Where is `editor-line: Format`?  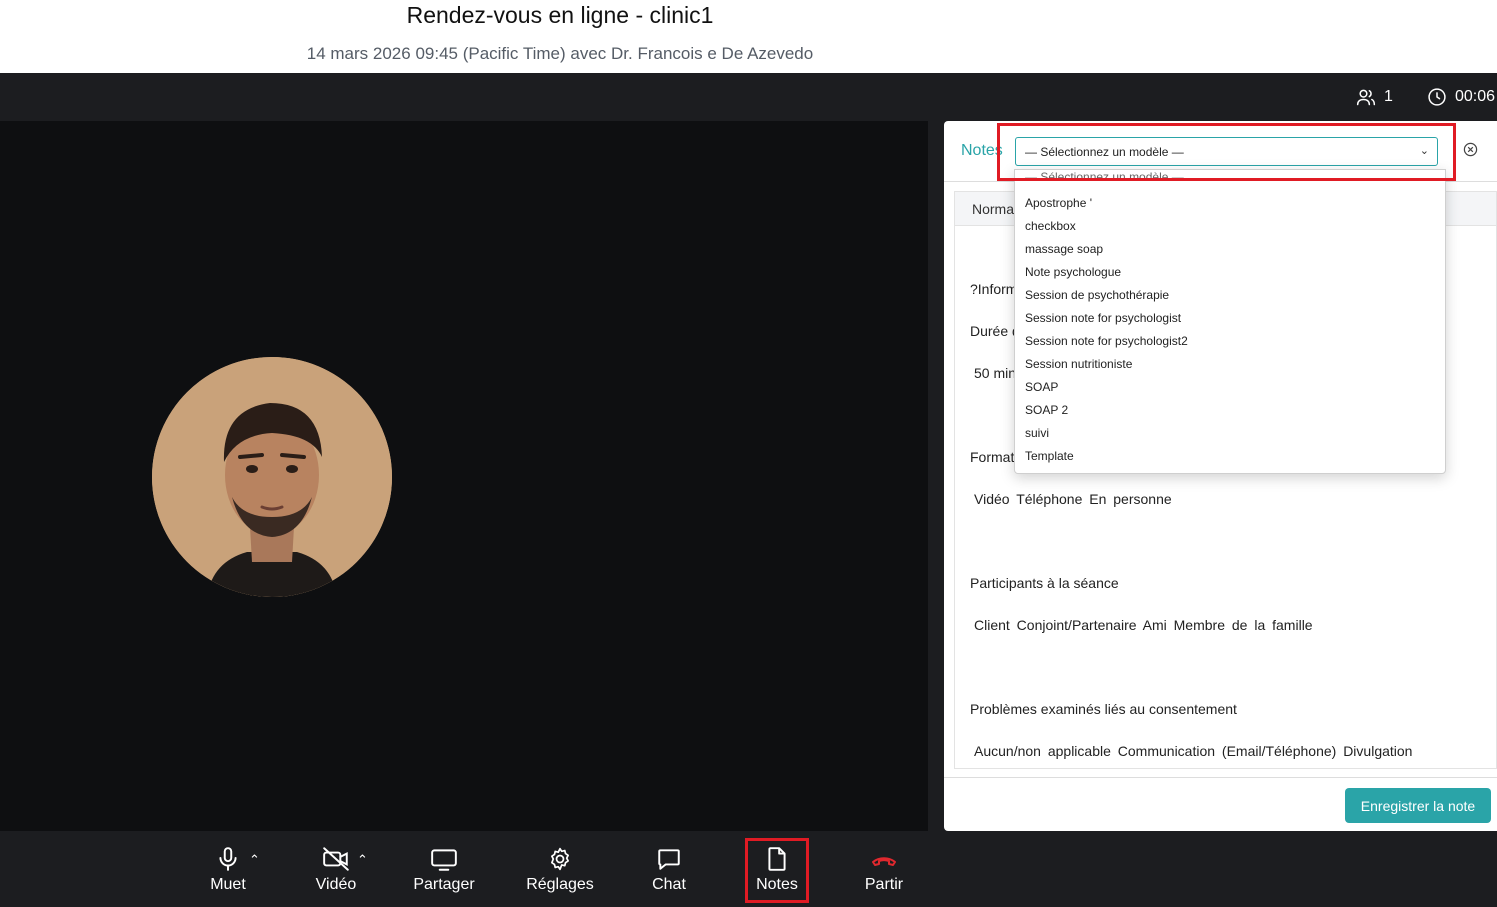 editor-line: Format is located at coordinates (992, 457).